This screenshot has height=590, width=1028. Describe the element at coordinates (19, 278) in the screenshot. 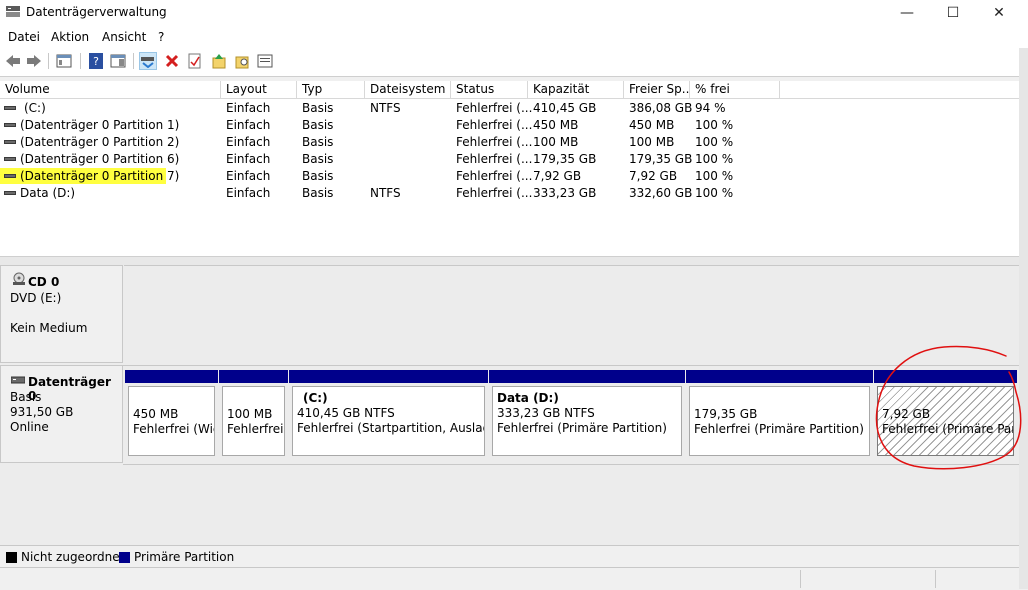

I see `cd-drive-icon` at that location.